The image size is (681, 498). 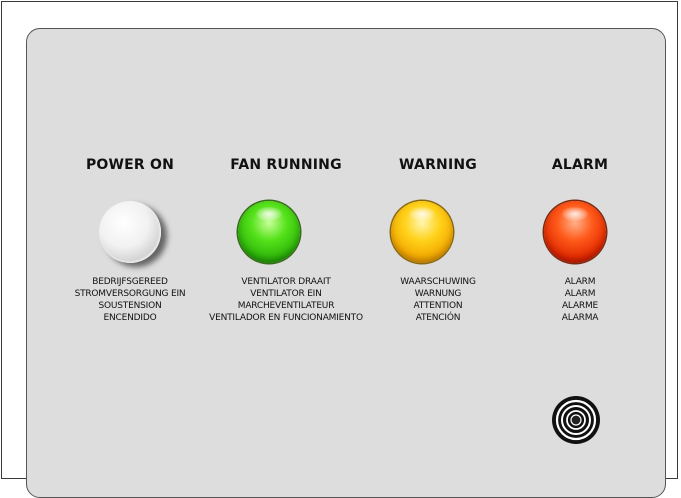 What do you see at coordinates (580, 318) in the screenshot?
I see `description-line: ALARMA` at bounding box center [580, 318].